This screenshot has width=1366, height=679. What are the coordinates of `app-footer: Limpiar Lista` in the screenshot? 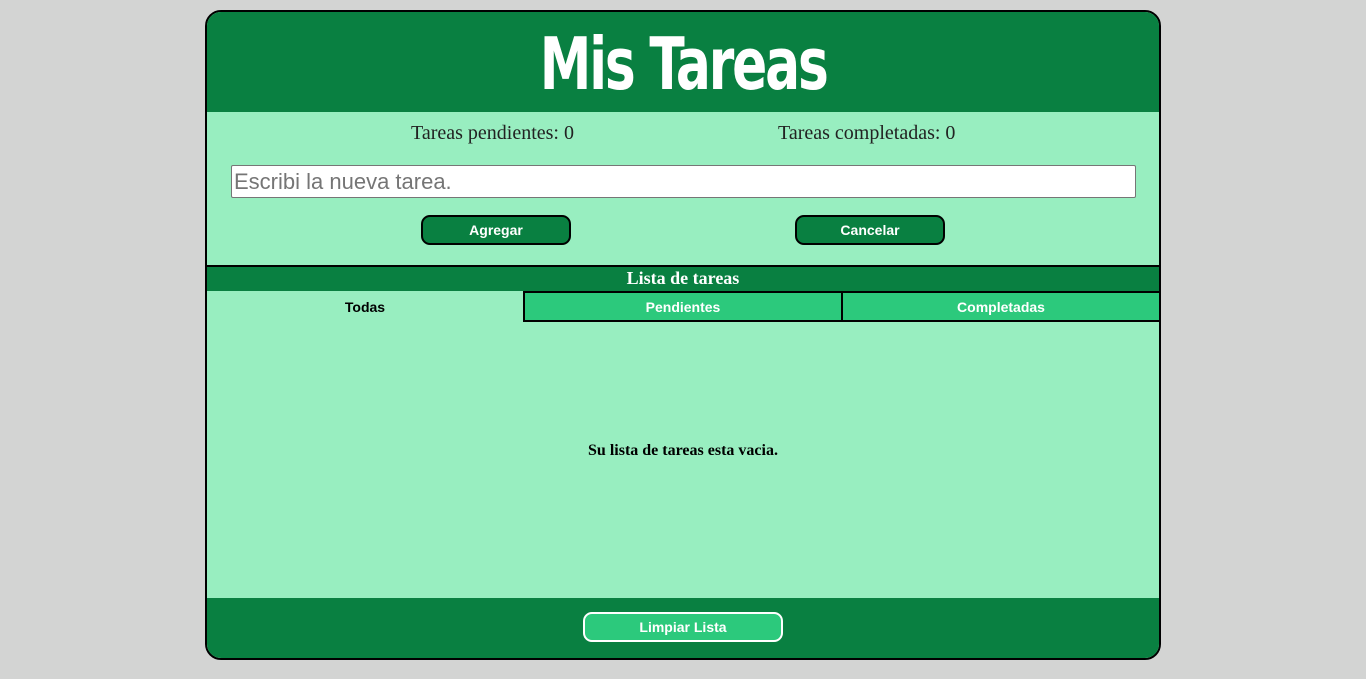 It's located at (683, 628).